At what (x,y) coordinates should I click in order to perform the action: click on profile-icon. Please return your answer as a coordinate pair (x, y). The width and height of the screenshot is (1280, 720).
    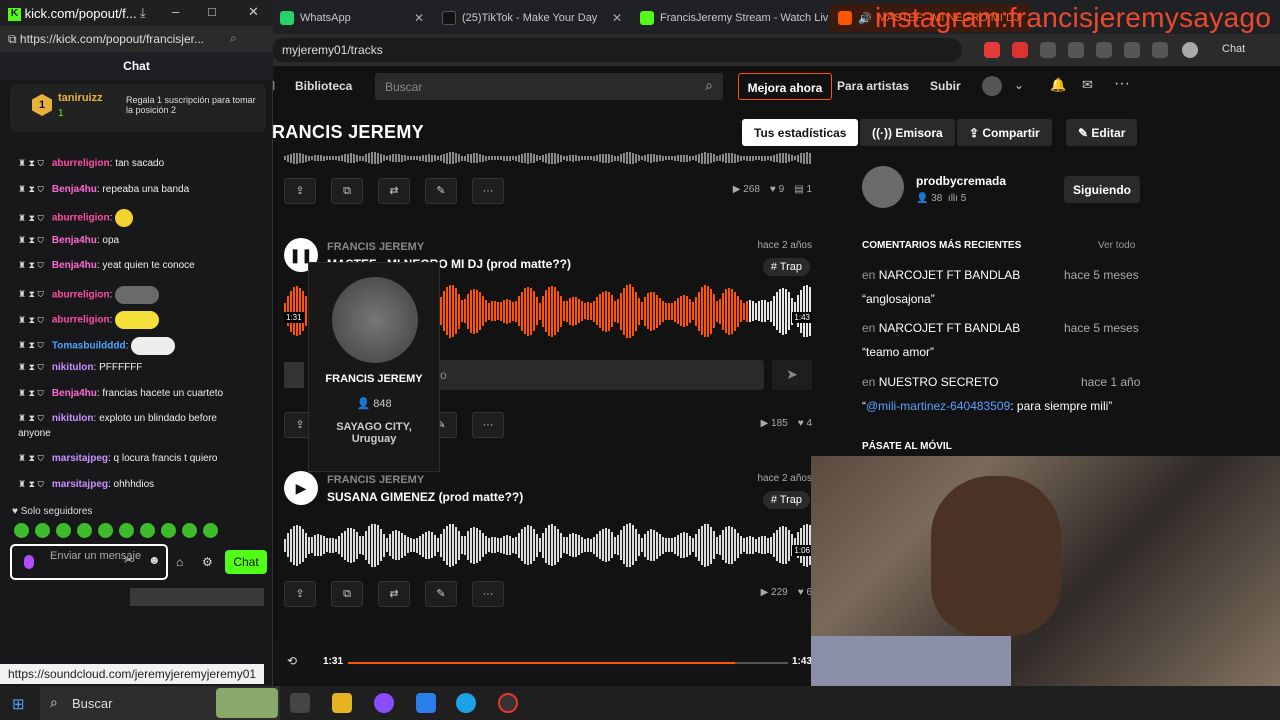
    Looking at the image, I should click on (1190, 50).